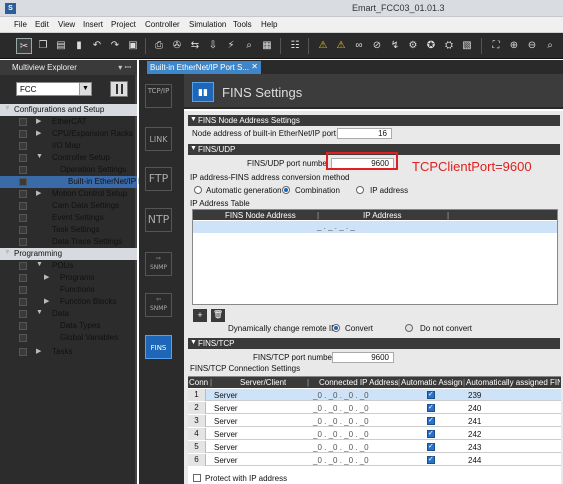 The width and height of the screenshot is (563, 484). What do you see at coordinates (68, 278) in the screenshot?
I see `sidebar-item: ▶ Programs` at bounding box center [68, 278].